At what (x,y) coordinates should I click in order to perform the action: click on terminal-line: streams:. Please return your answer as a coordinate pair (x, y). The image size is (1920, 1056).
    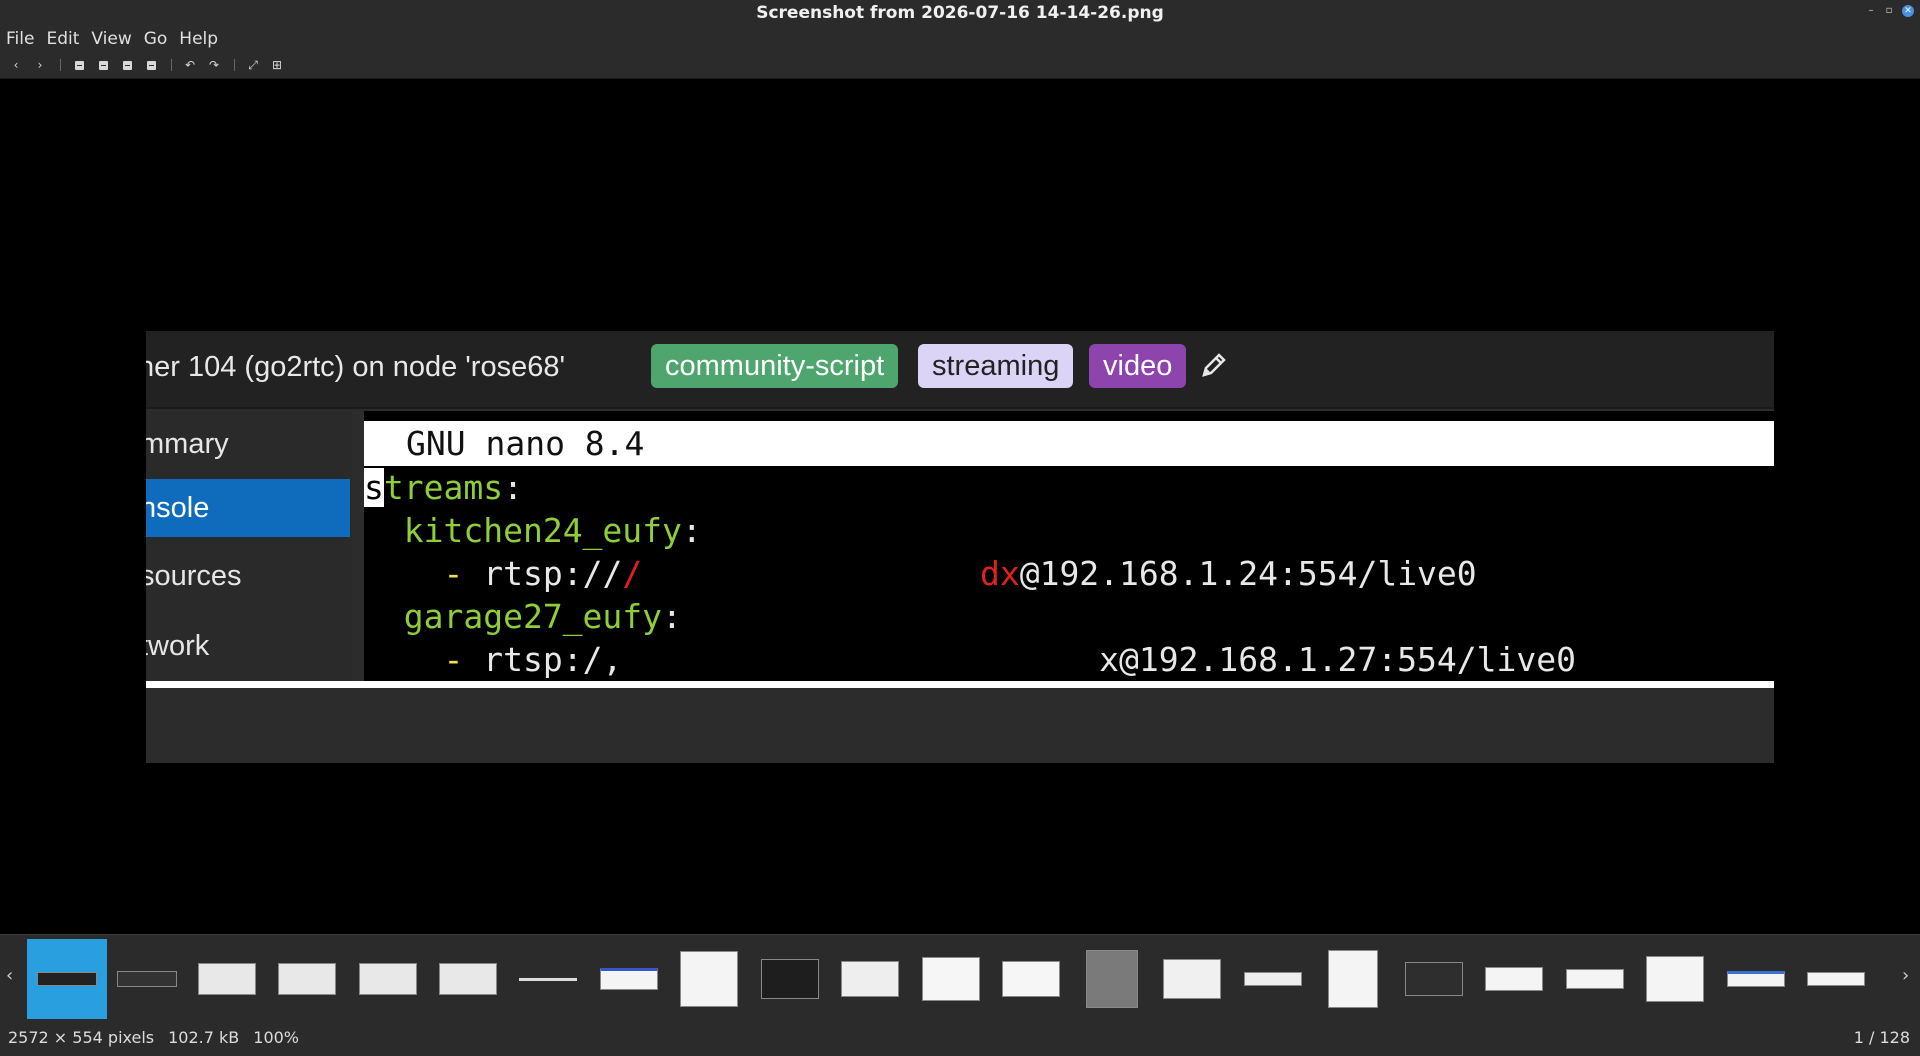
    Looking at the image, I should click on (443, 487).